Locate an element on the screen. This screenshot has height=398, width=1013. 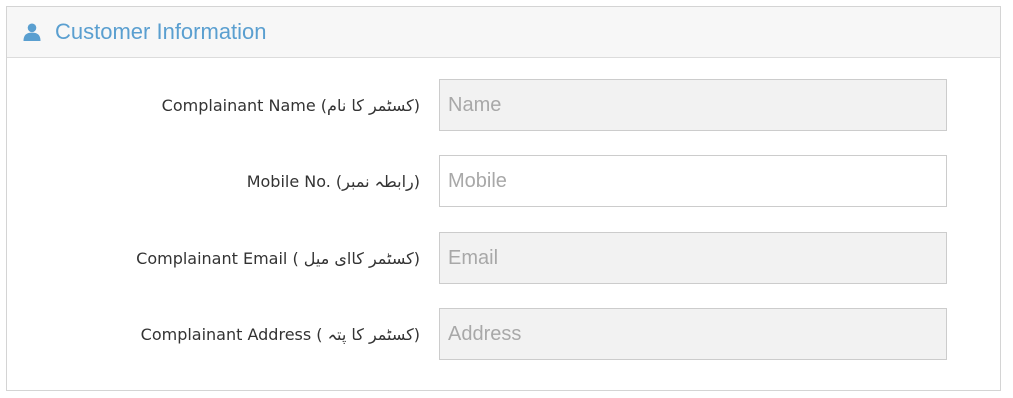
user-icon is located at coordinates (32, 32).